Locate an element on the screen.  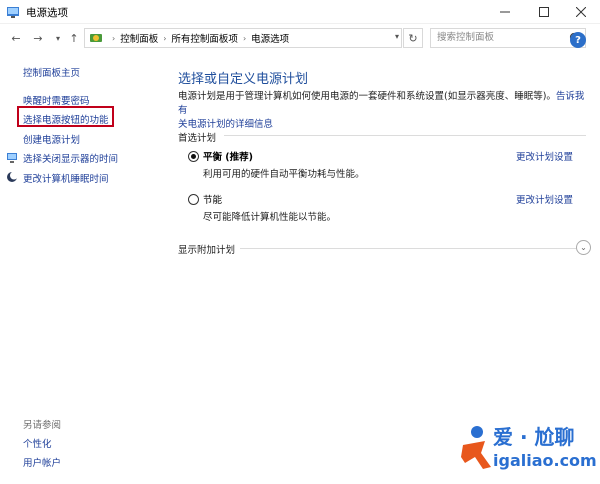
plan-balanced-radio is located at coordinates (193, 156).